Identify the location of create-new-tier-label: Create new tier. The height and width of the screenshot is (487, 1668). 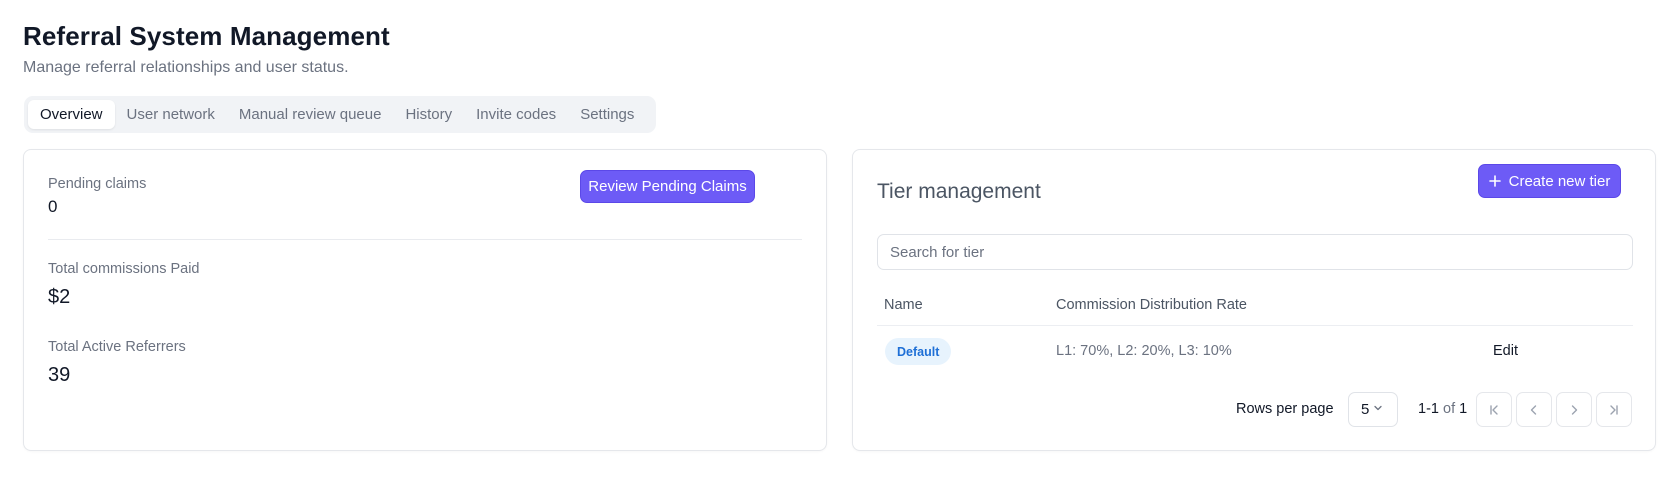
(1559, 181).